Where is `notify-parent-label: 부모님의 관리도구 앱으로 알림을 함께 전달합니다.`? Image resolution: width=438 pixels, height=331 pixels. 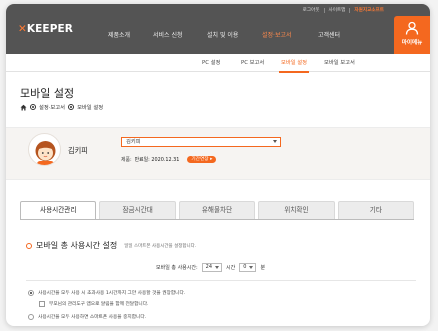 notify-parent-label: 부모님의 관리도구 앱으로 알림을 함께 전달합니다. is located at coordinates (99, 304).